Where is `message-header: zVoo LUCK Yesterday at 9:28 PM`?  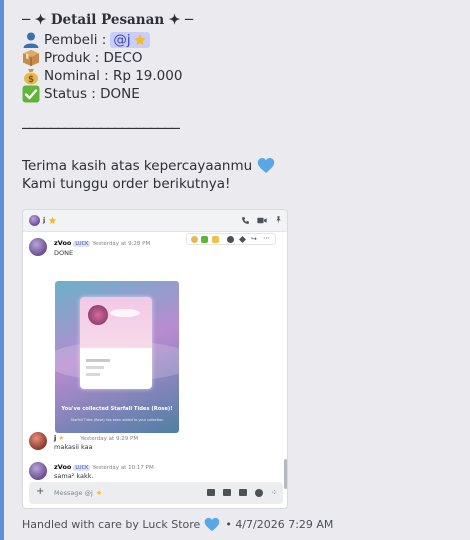
message-header: zVoo LUCK Yesterday at 9:28 PM is located at coordinates (102, 243).